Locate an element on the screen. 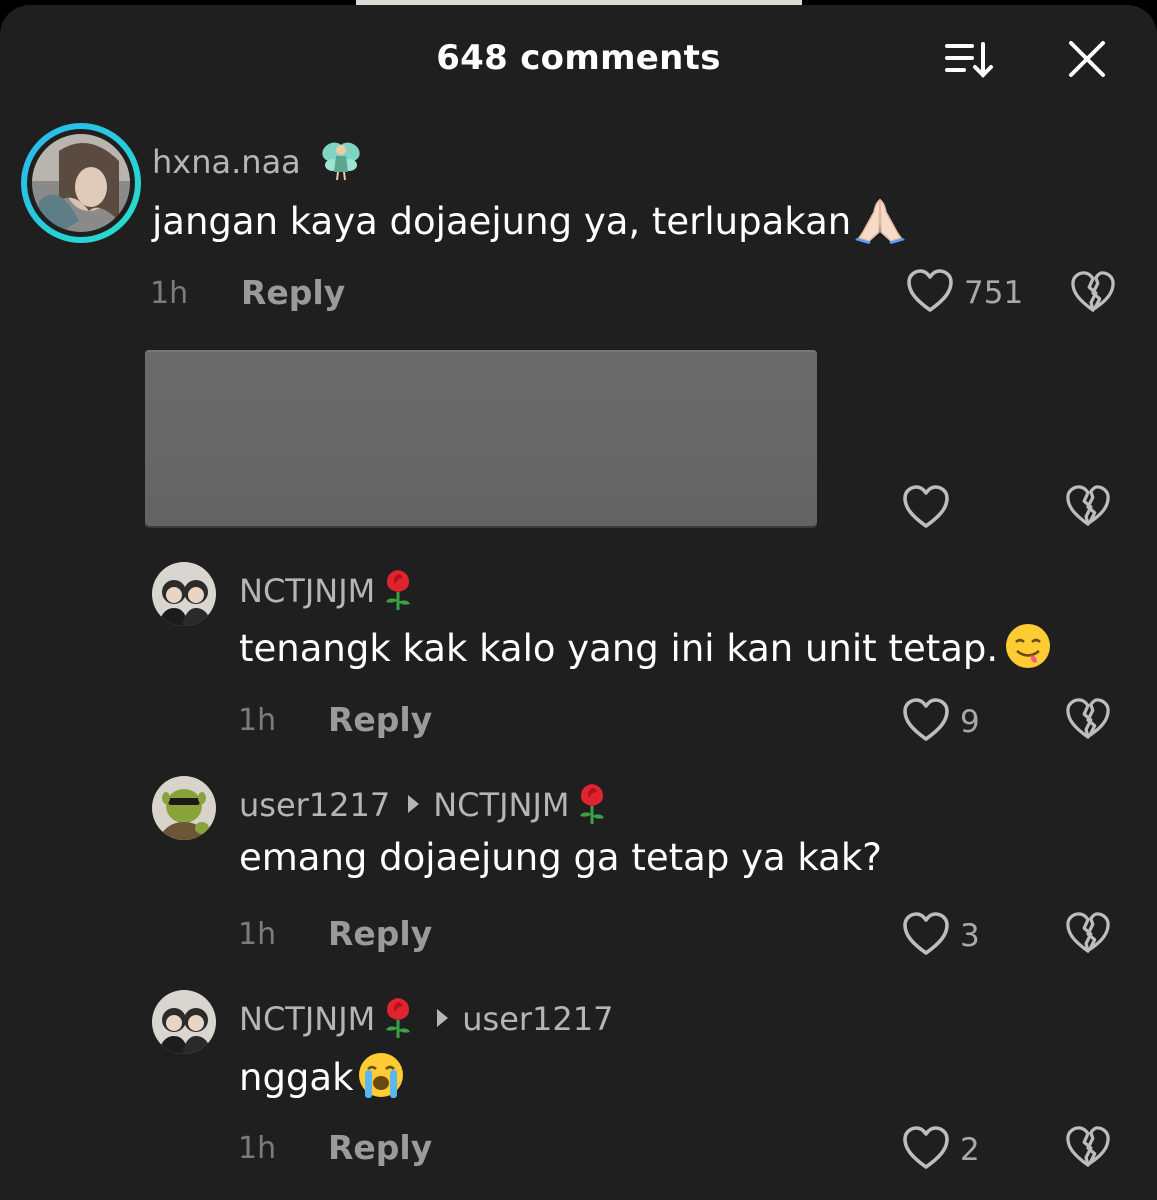 This screenshot has width=1157, height=1200. comment-text: nggak is located at coordinates (322, 1079).